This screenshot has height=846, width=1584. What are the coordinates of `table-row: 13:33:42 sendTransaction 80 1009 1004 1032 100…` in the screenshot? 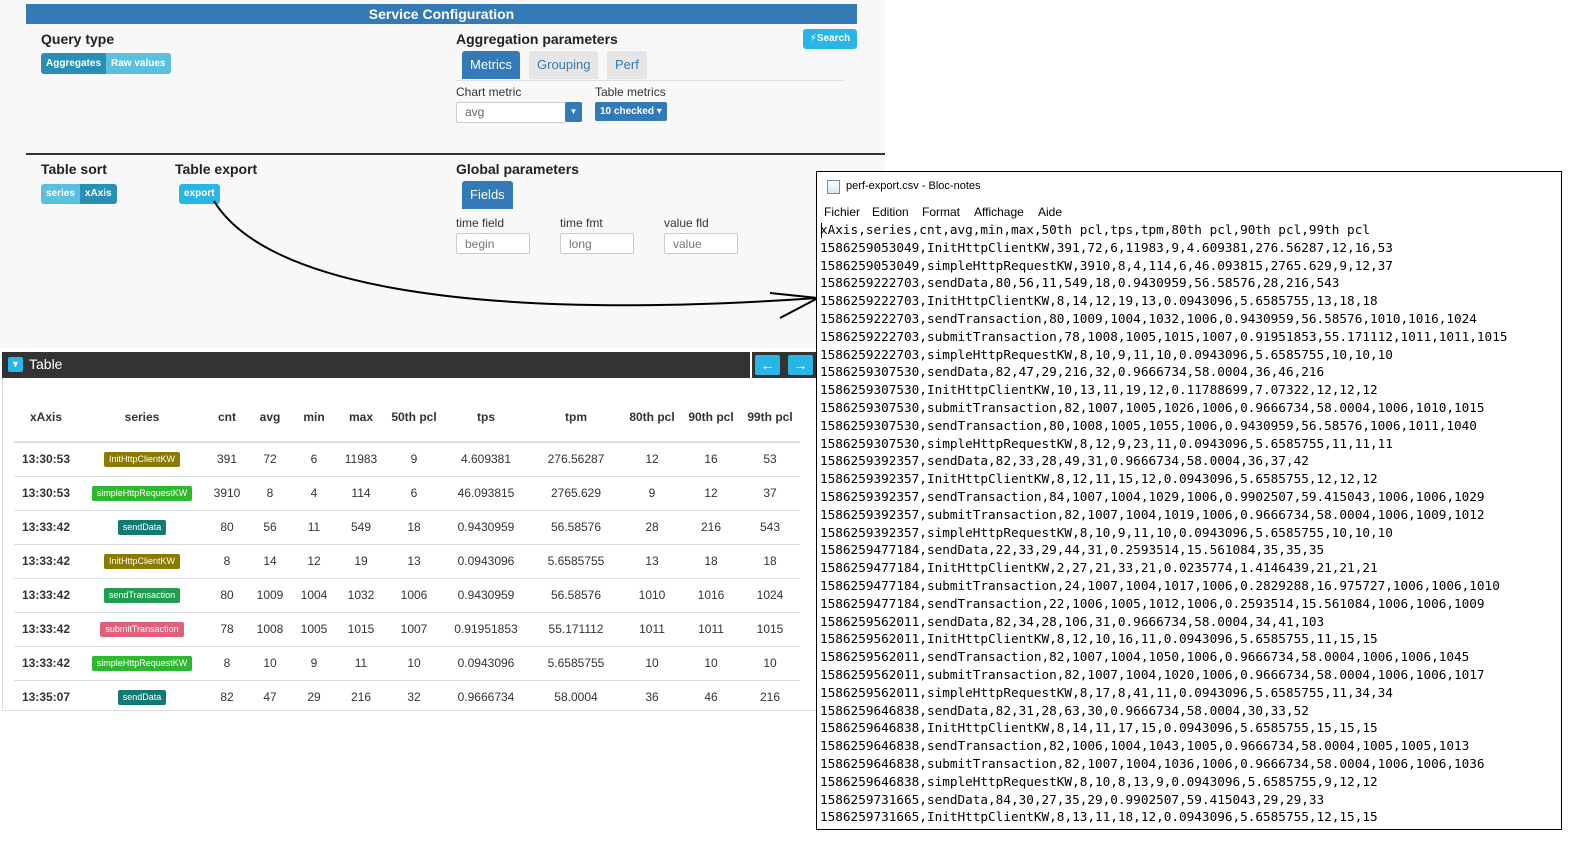 It's located at (407, 595).